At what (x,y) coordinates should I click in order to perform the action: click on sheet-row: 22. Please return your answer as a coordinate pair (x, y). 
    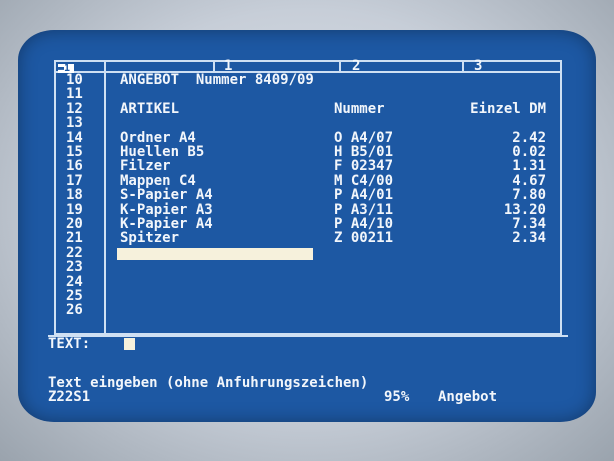
    Looking at the image, I should click on (306, 253).